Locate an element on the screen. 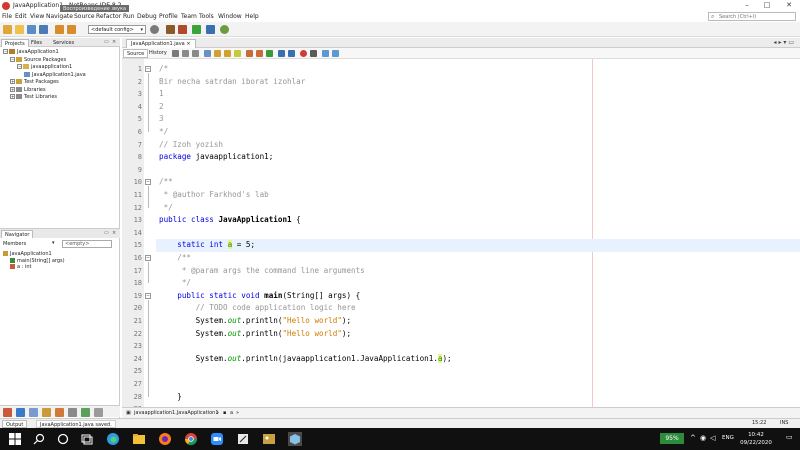  code-line: 2 is located at coordinates (161, 107).